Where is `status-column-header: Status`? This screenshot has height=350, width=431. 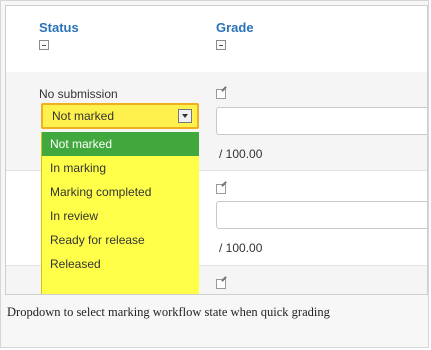
status-column-header: Status is located at coordinates (59, 27).